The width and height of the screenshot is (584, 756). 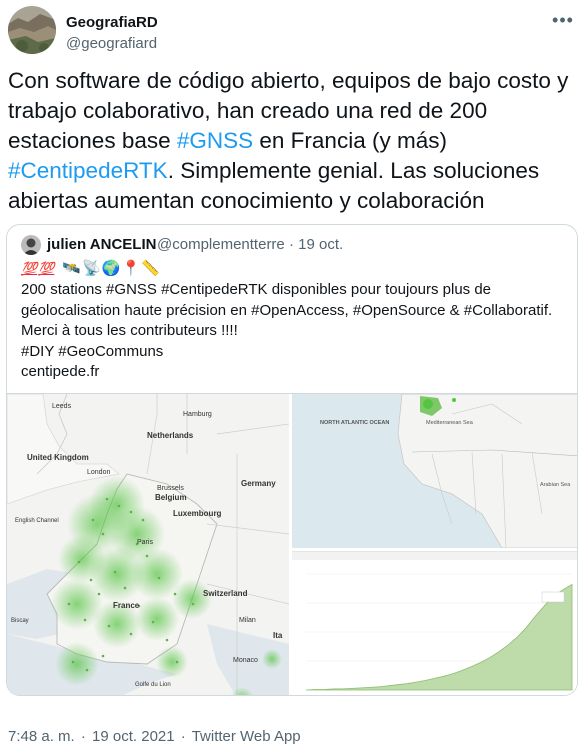 What do you see at coordinates (131, 268) in the screenshot?
I see `pin-icon: 📍` at bounding box center [131, 268].